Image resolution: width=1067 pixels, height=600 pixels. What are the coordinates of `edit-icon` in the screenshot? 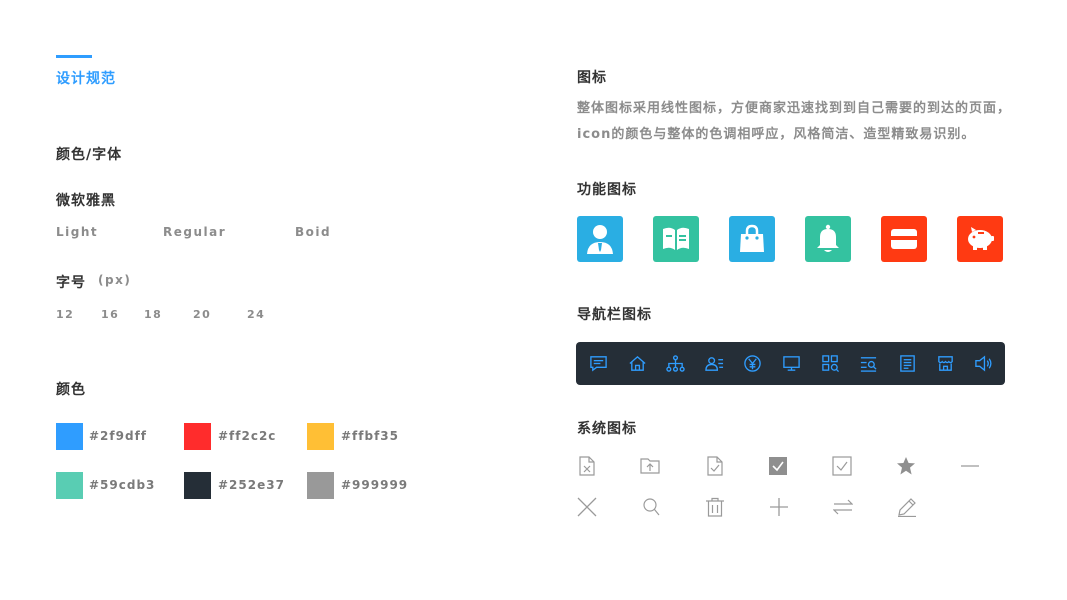 It's located at (907, 507).